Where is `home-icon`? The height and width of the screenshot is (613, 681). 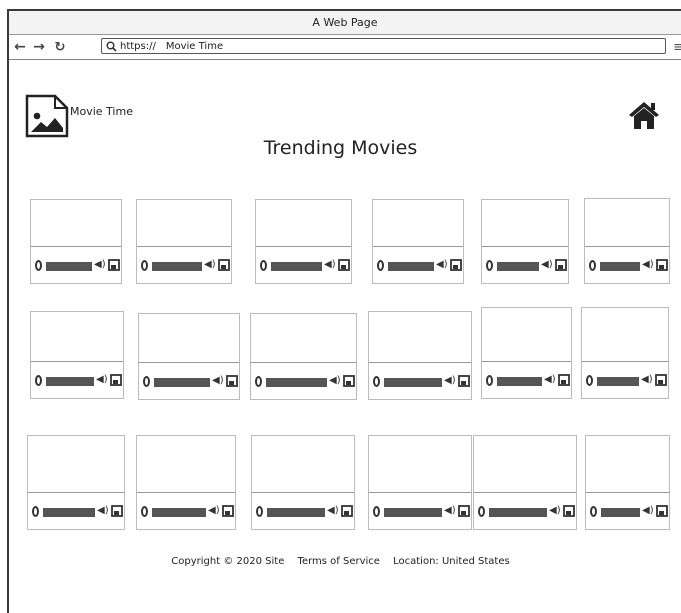
home-icon is located at coordinates (644, 115).